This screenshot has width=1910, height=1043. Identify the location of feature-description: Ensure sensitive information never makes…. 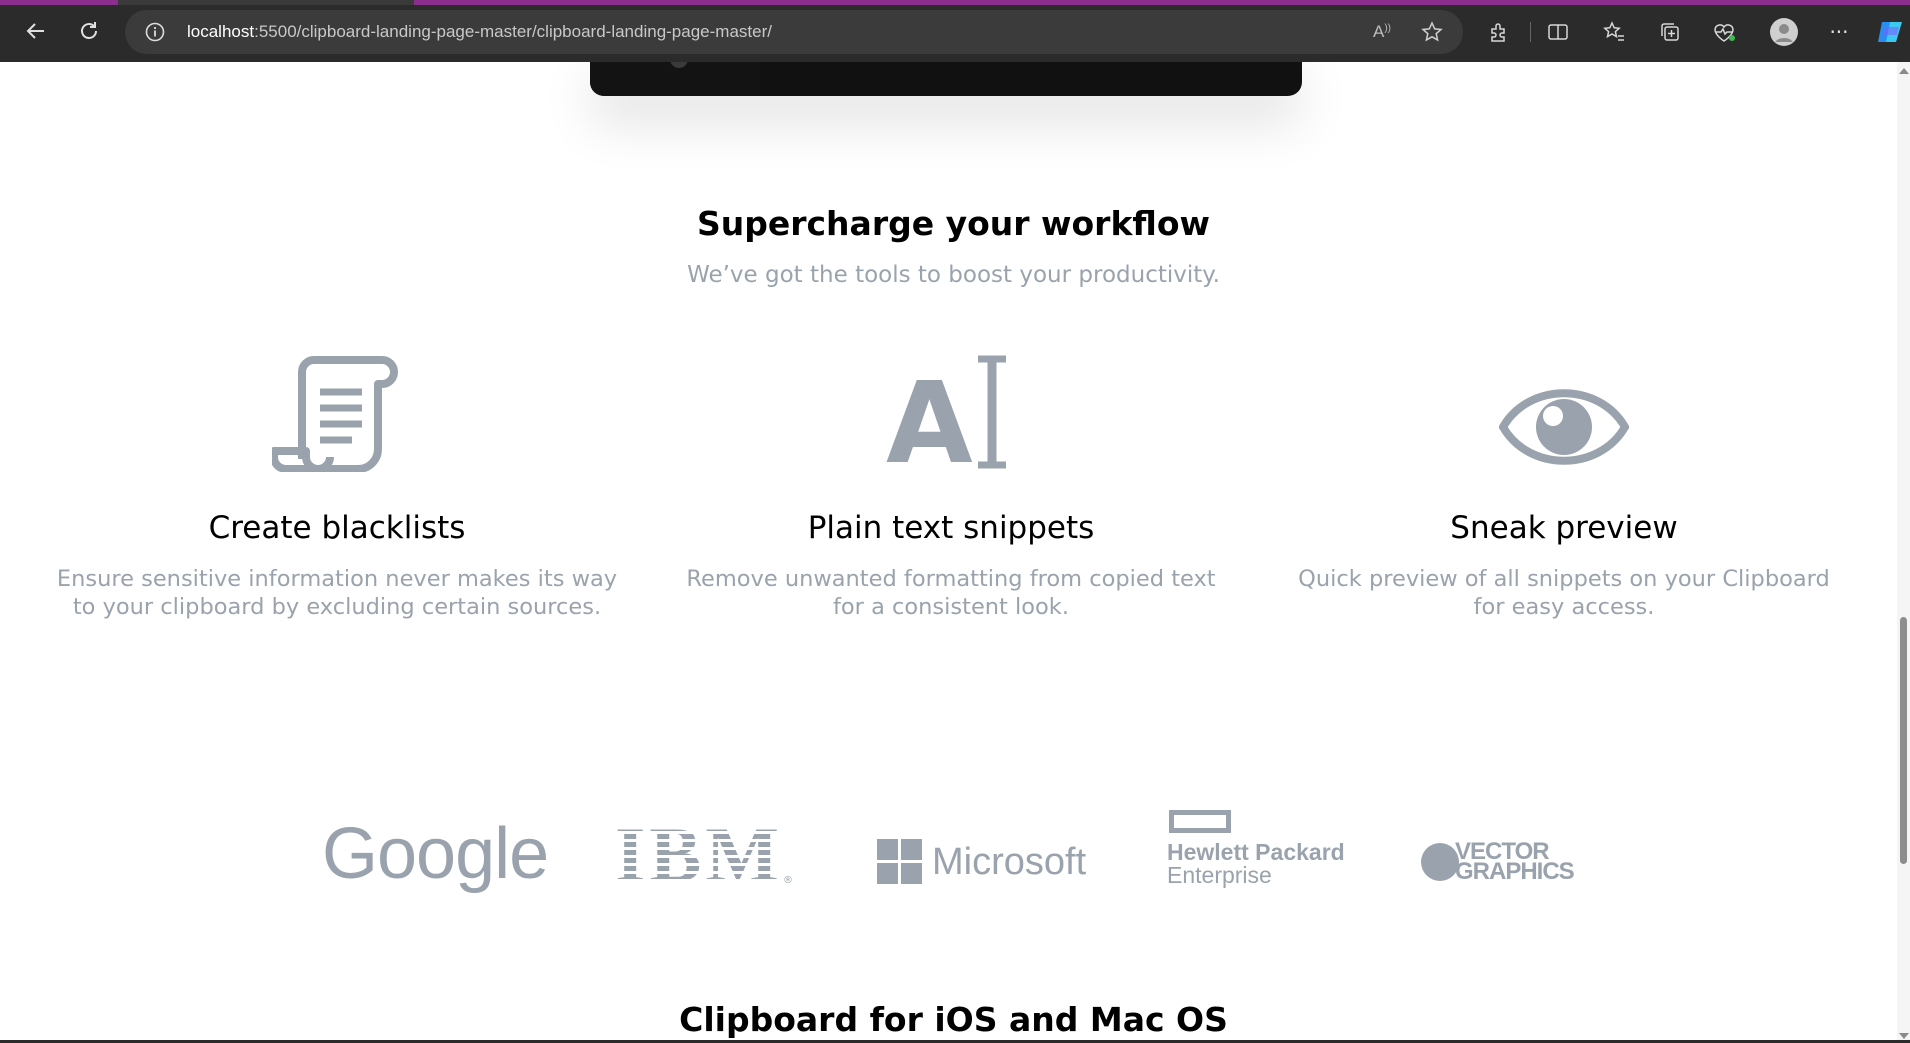
(337, 593).